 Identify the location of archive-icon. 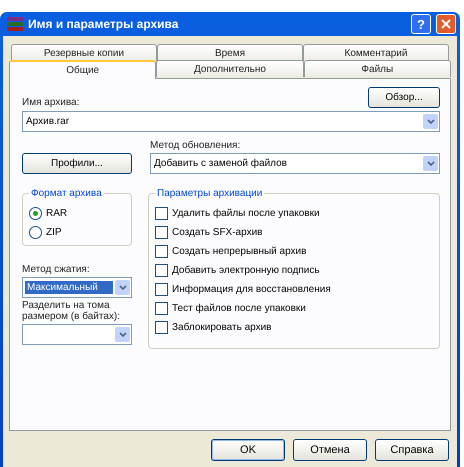
(15, 24).